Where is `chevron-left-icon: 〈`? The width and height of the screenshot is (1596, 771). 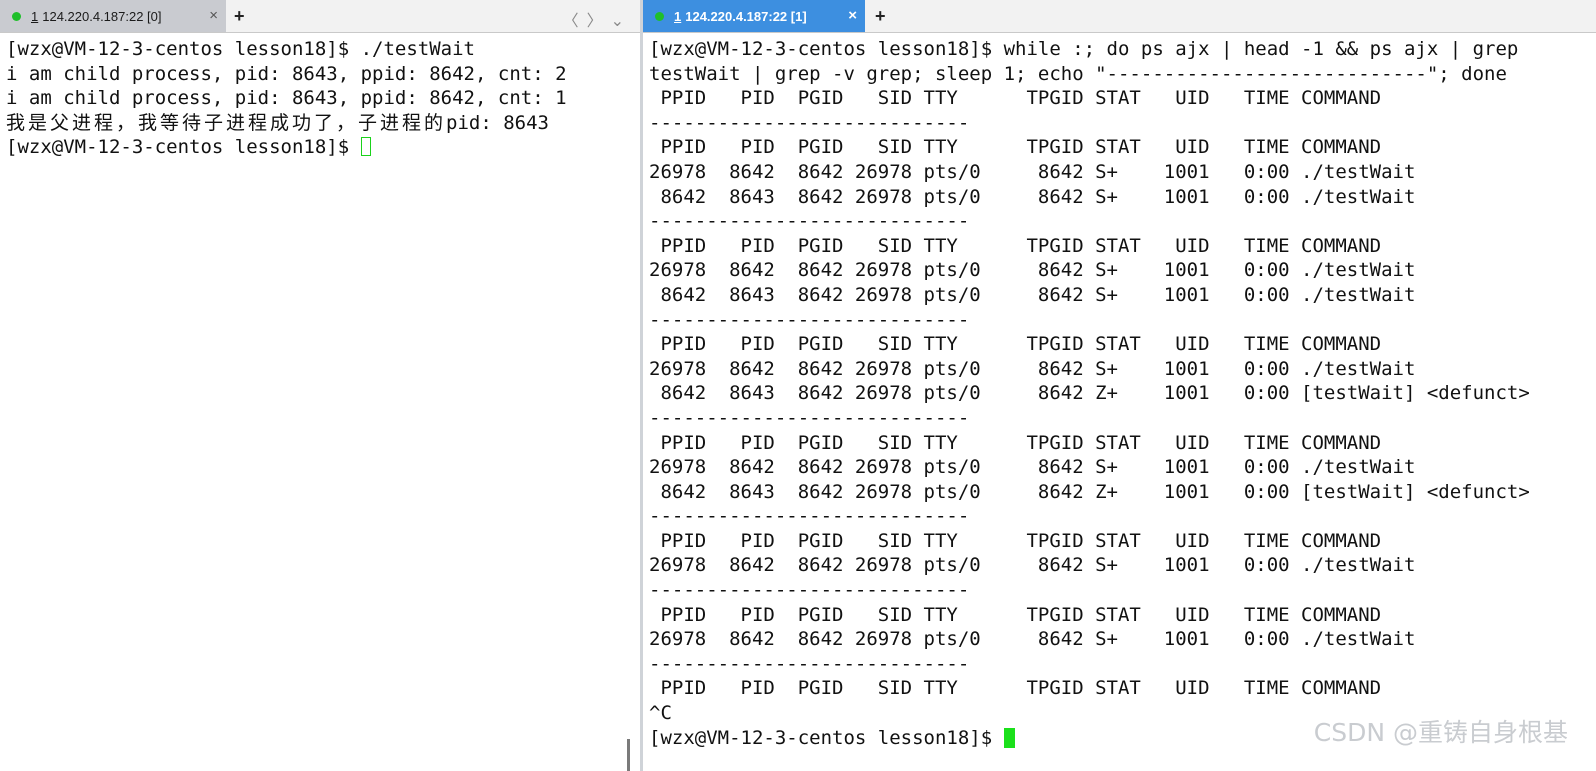 chevron-left-icon: 〈 is located at coordinates (575, 21).